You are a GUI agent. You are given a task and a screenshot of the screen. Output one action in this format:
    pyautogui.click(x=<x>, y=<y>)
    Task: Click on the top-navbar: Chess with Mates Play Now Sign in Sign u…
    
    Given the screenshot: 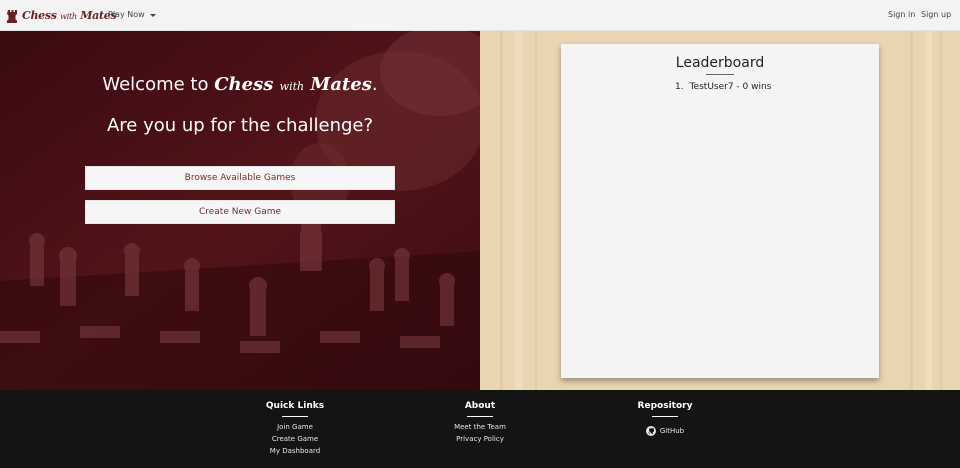 What is the action you would take?
    pyautogui.click(x=480, y=15)
    